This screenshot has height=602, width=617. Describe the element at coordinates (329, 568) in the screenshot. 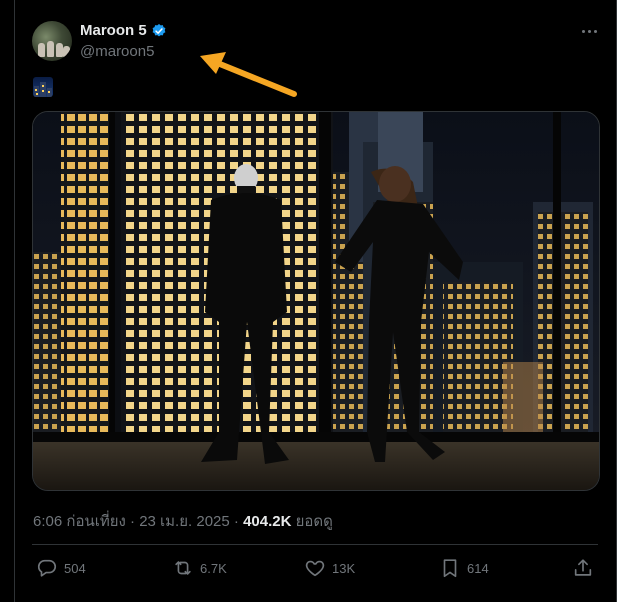

I see `like-button: 13K` at that location.